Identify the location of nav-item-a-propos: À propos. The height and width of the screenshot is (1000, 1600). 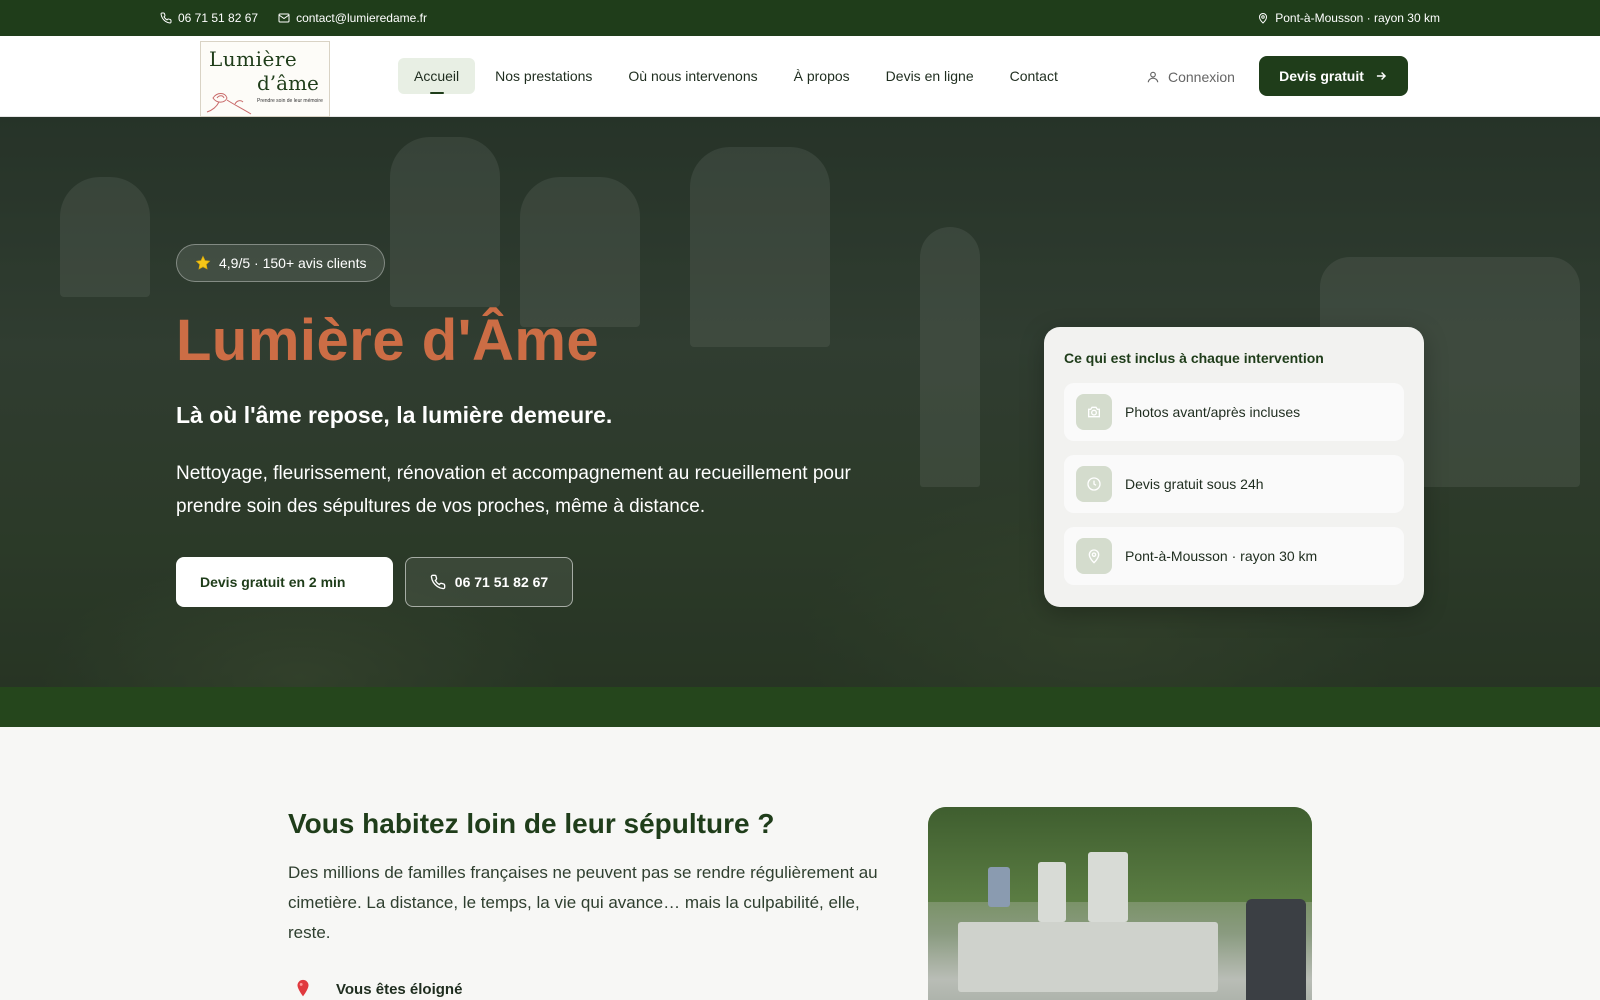
(822, 76).